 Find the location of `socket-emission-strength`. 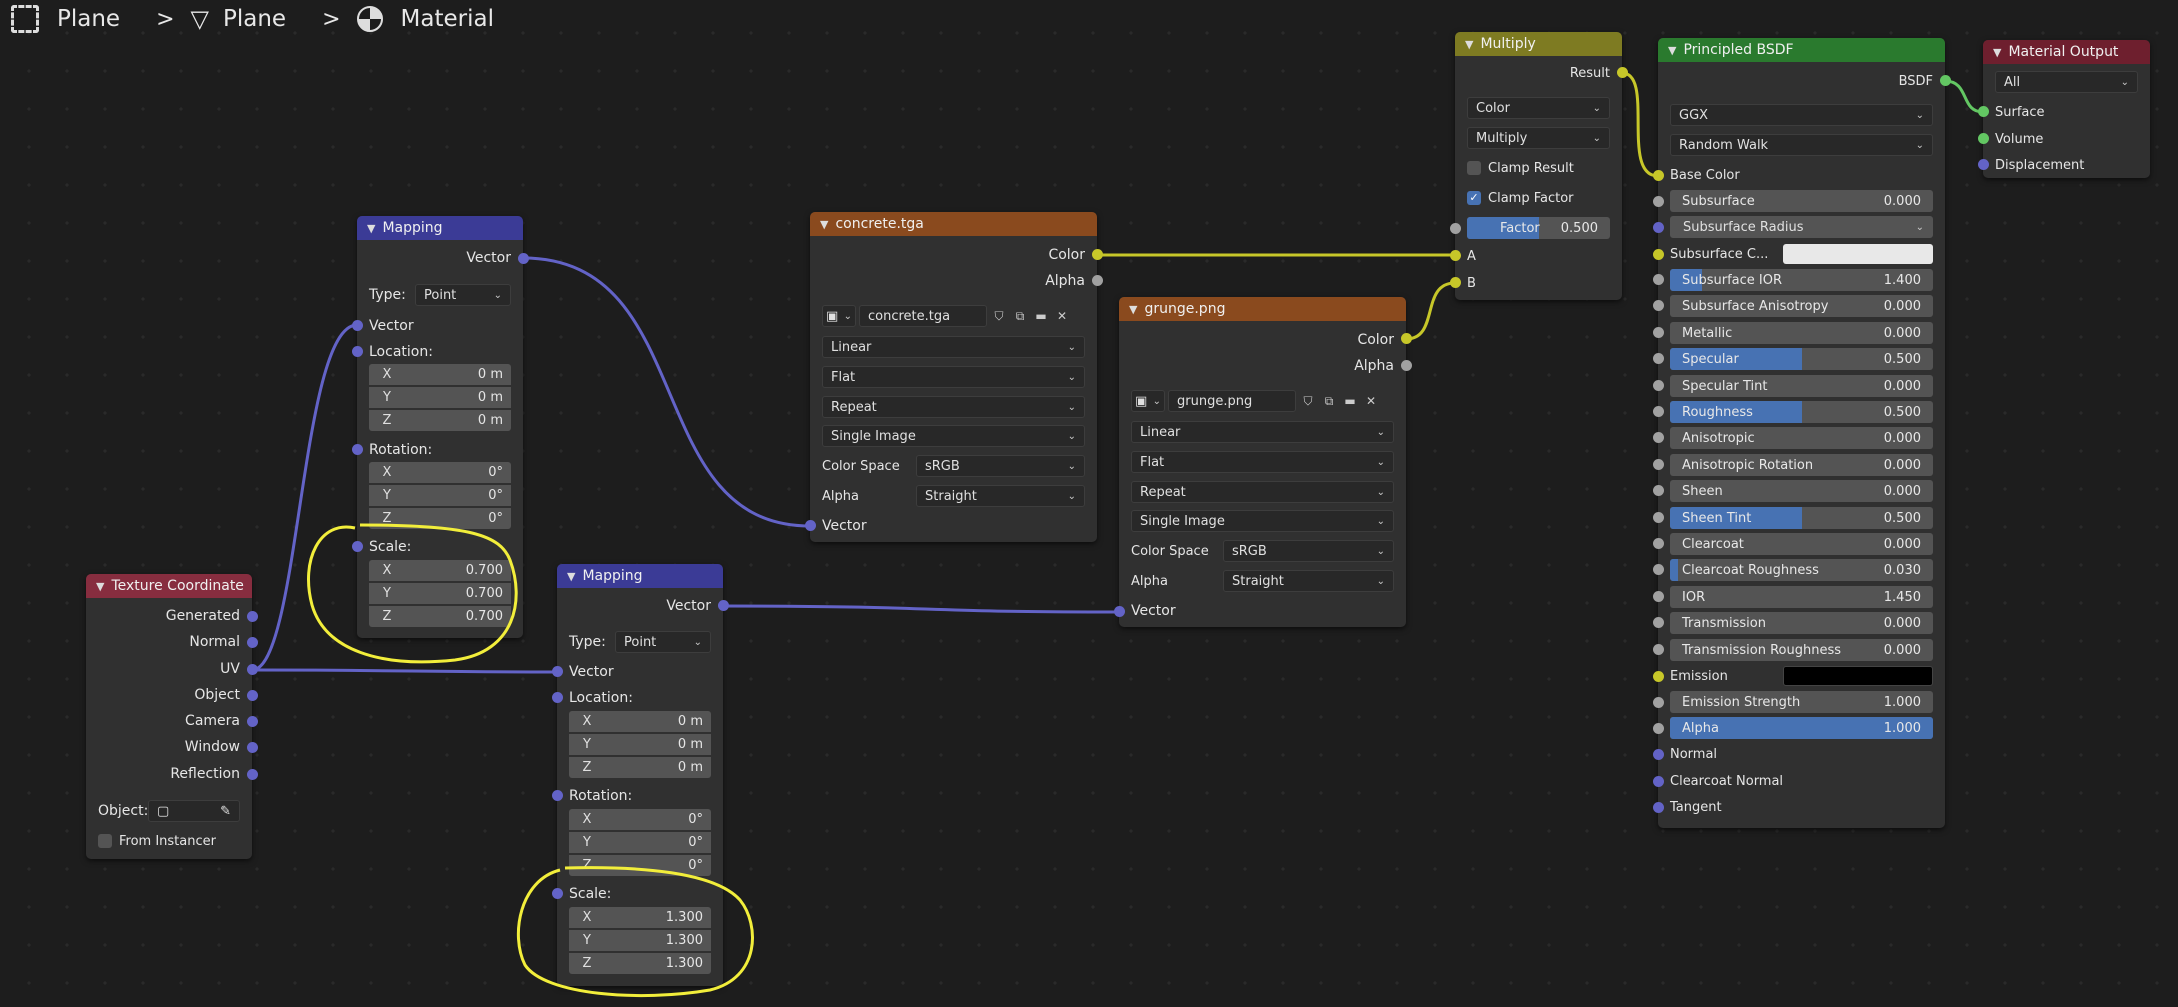

socket-emission-strength is located at coordinates (1658, 702).